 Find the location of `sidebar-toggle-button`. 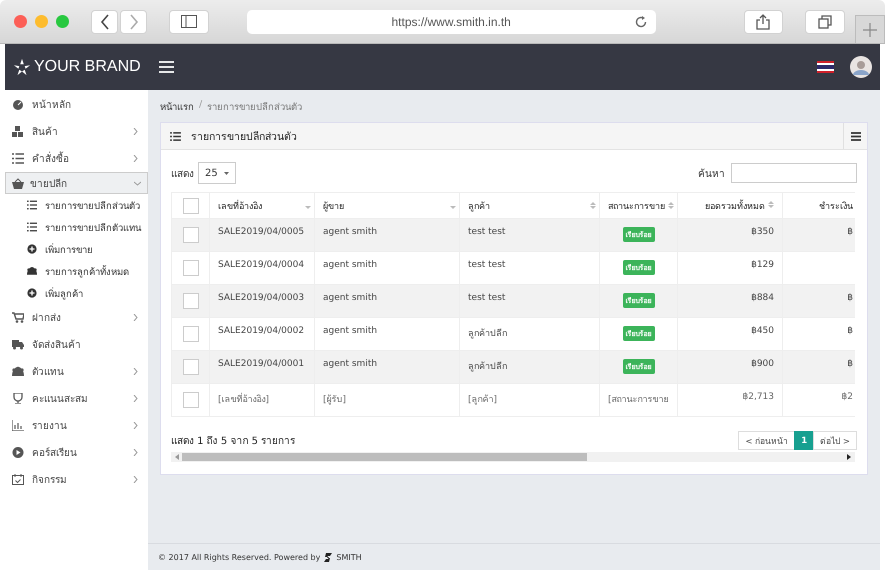

sidebar-toggle-button is located at coordinates (189, 22).